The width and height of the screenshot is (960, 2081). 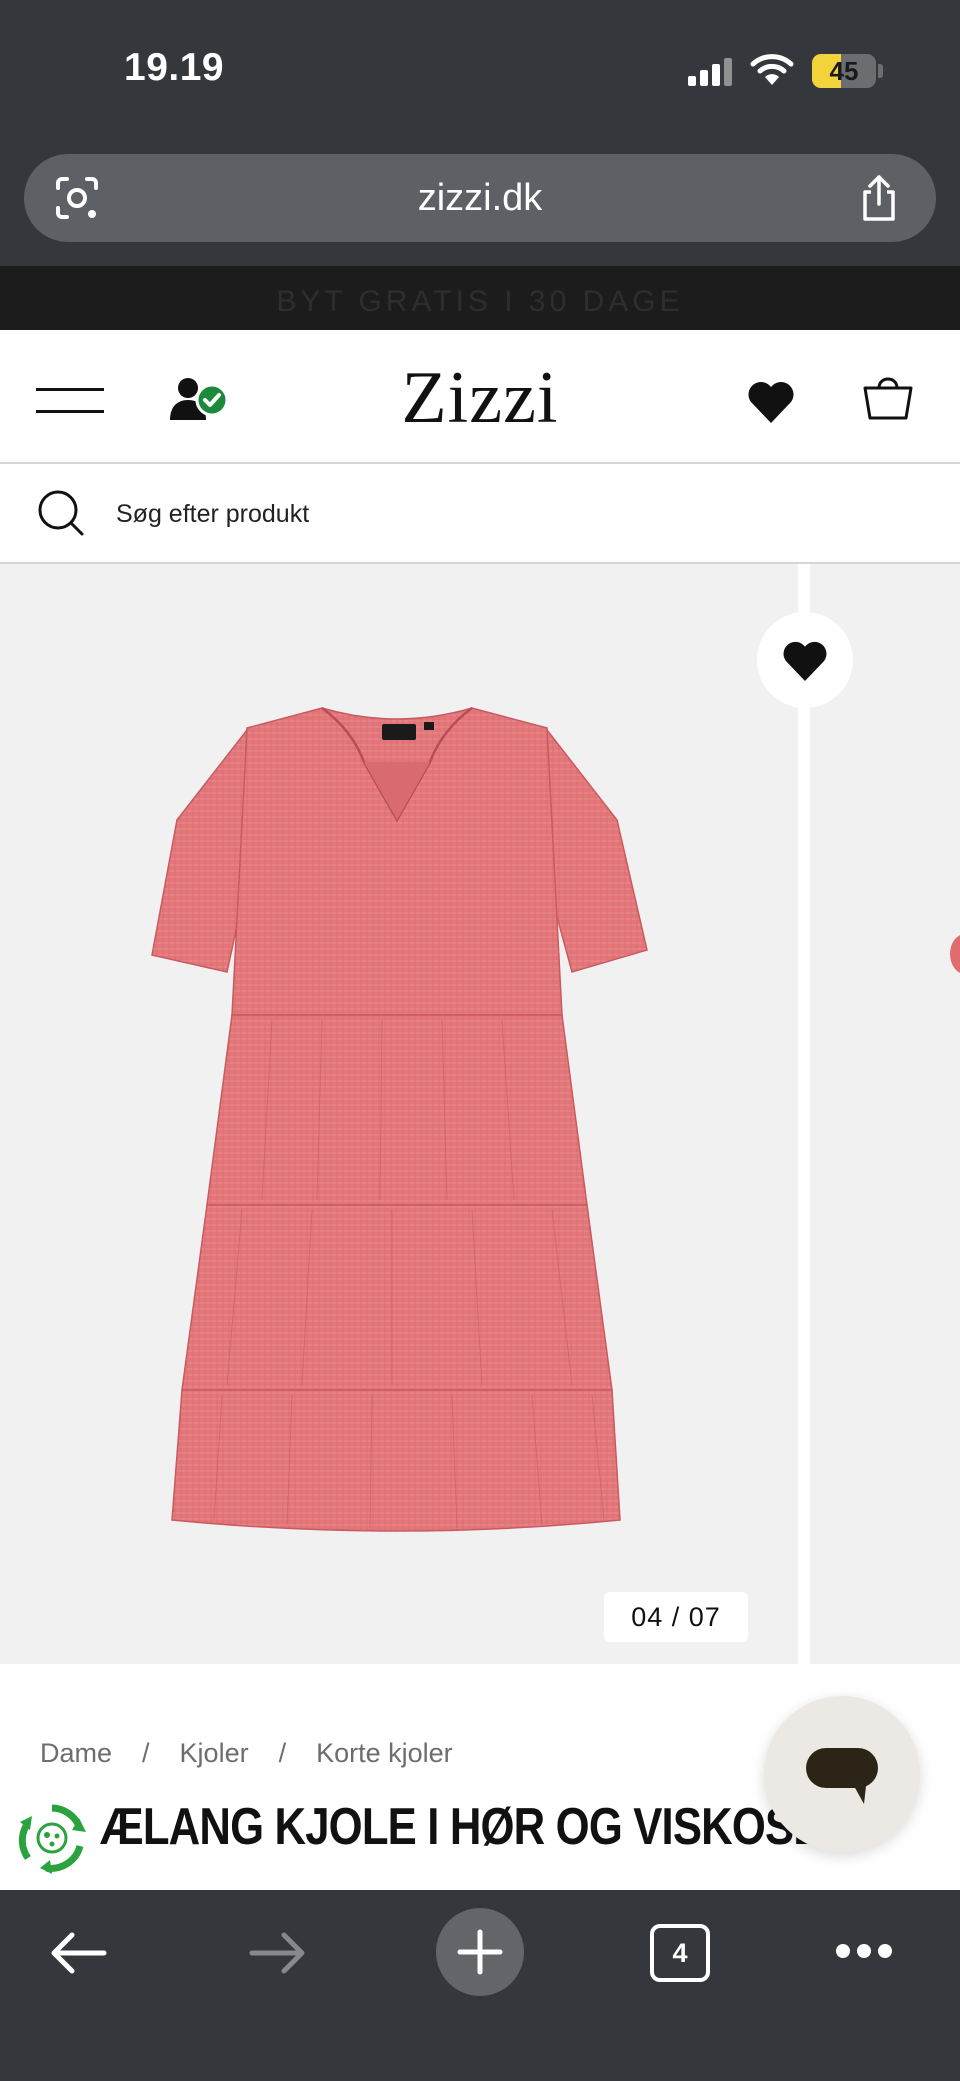 I want to click on next-image-peek, so click(x=885, y=1114).